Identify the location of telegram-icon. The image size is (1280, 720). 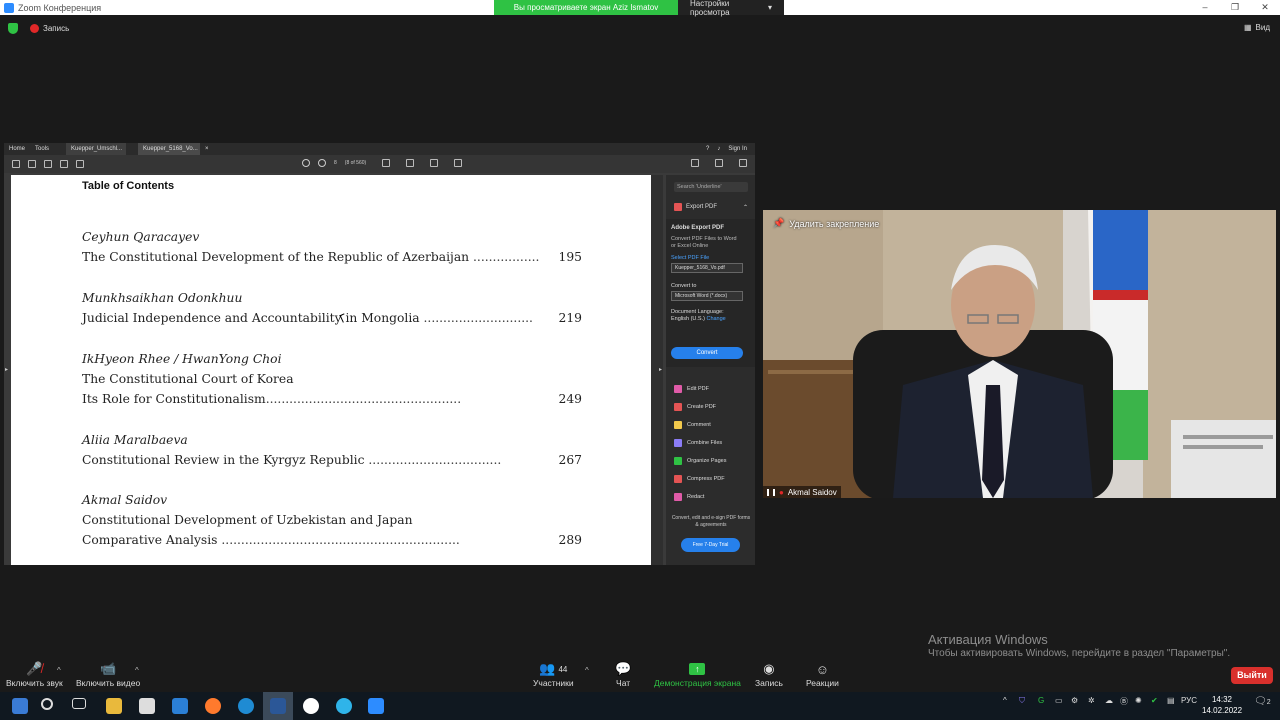
(344, 706).